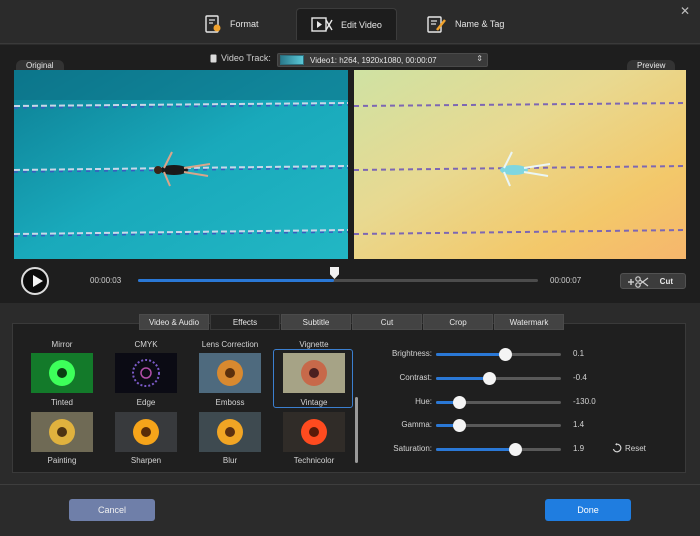 This screenshot has width=700, height=536. I want to click on tab-edit-video-label: Edit Video, so click(361, 24).